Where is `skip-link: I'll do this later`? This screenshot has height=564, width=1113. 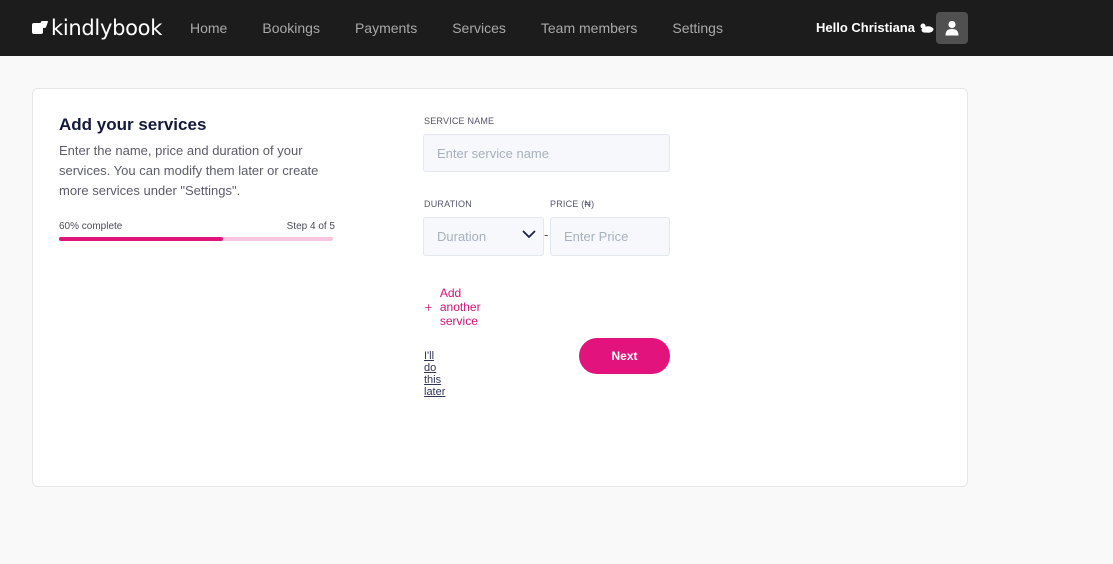 skip-link: I'll do this later is located at coordinates (434, 374).